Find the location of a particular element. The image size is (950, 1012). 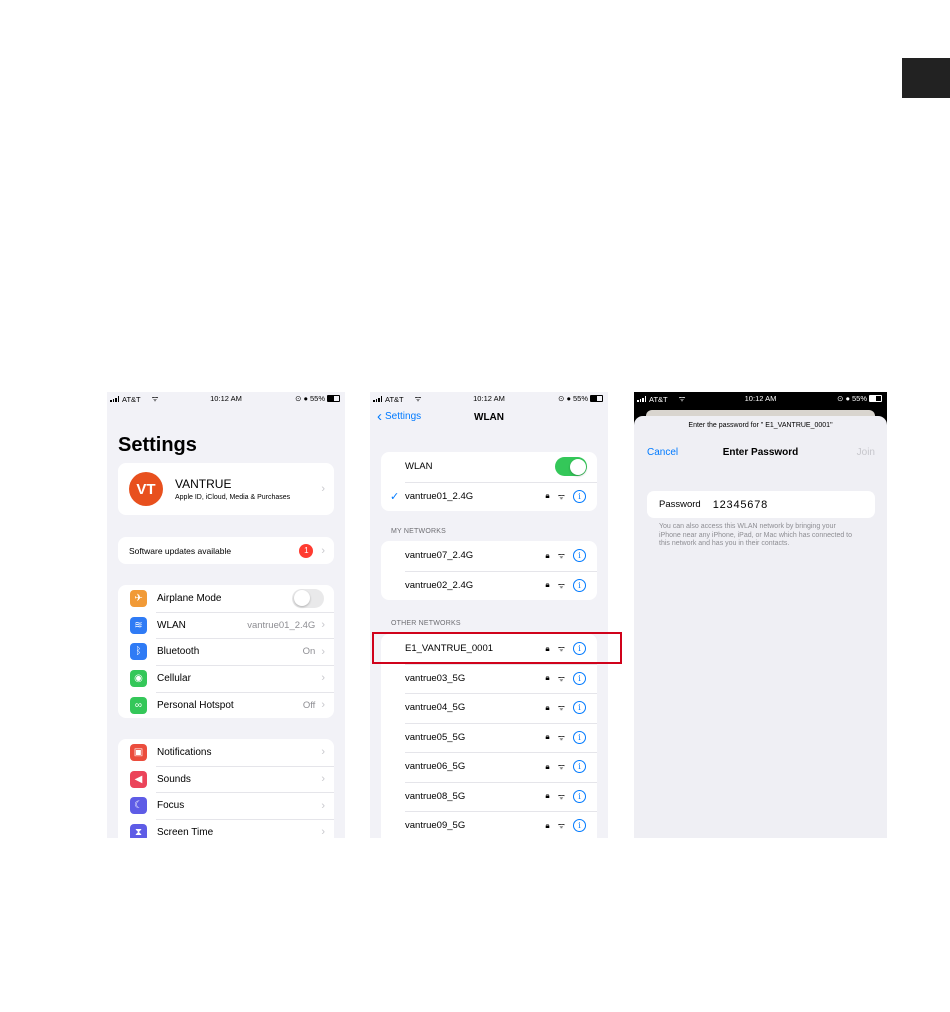

settings-row-airplane-mode: ✈ Airplane Mode is located at coordinates (226, 598).